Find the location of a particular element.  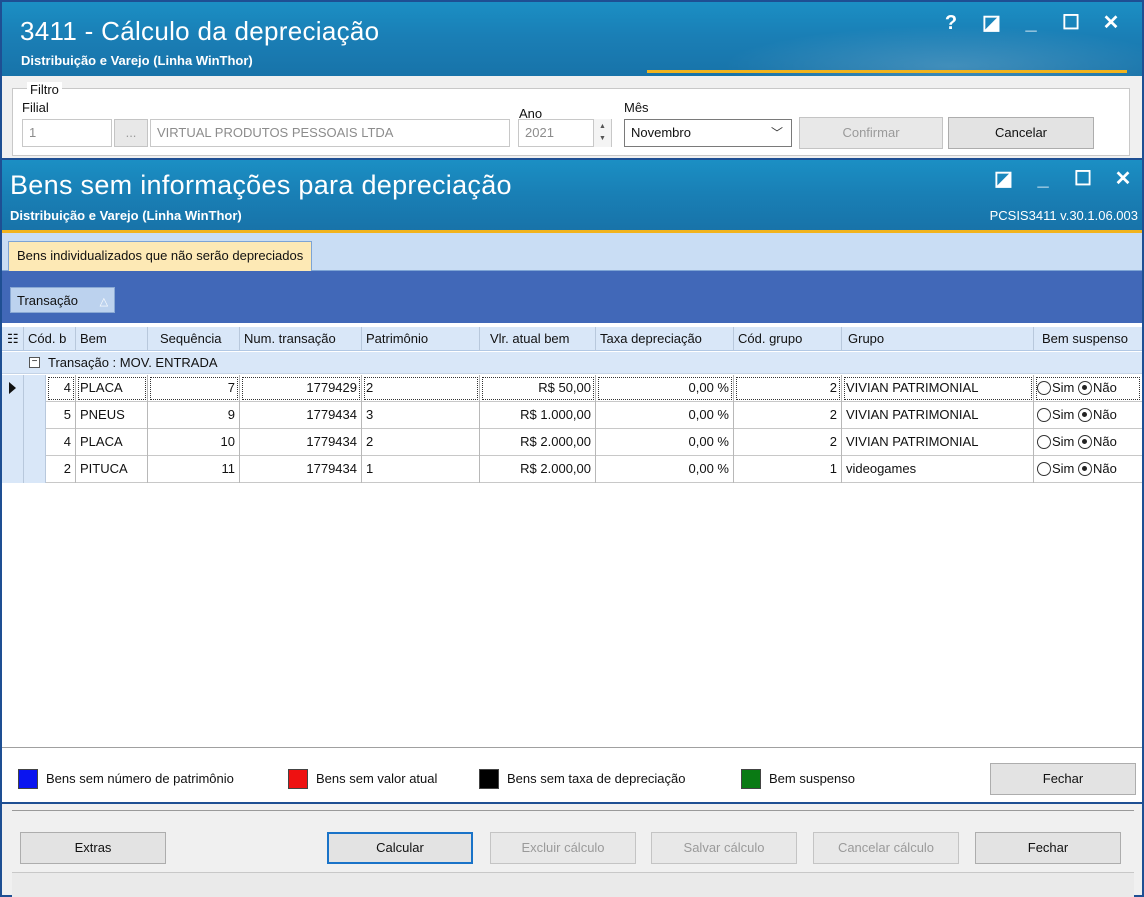

group-chip-transacao: Transação △ is located at coordinates (63, 300).